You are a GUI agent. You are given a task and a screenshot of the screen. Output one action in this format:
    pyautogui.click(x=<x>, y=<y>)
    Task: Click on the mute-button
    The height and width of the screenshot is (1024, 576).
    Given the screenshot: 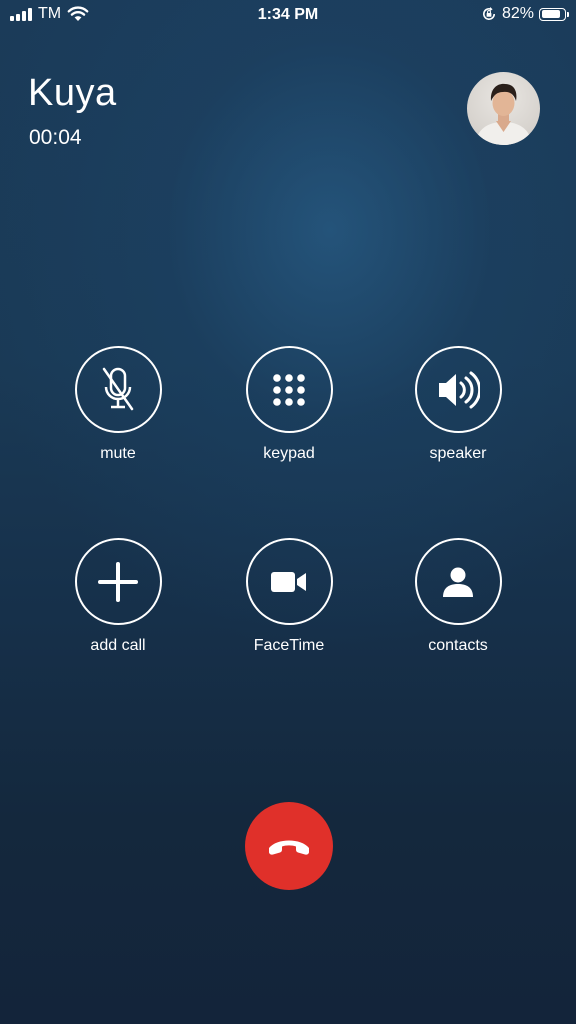 What is the action you would take?
    pyautogui.click(x=118, y=389)
    